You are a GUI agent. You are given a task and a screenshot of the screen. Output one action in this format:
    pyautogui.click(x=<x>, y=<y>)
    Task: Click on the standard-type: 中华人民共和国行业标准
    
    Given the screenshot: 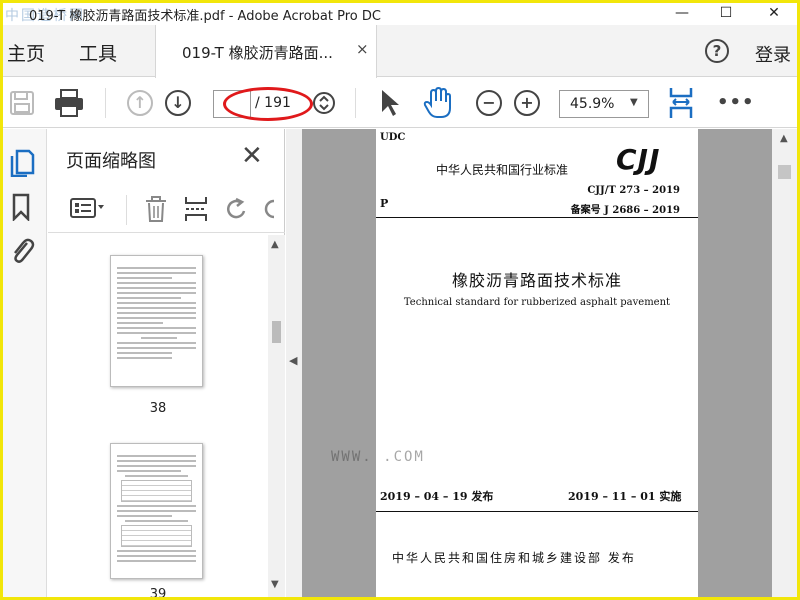 What is the action you would take?
    pyautogui.click(x=502, y=170)
    